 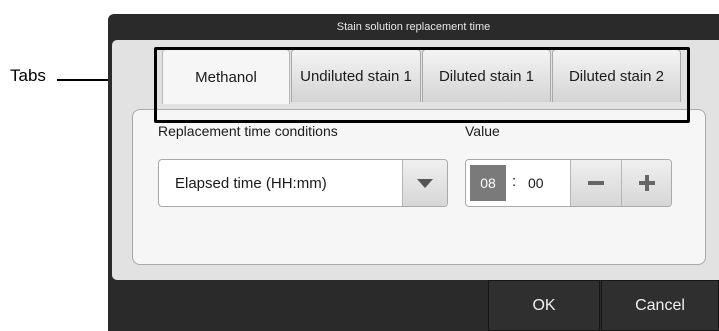 I want to click on minus-icon, so click(x=596, y=183).